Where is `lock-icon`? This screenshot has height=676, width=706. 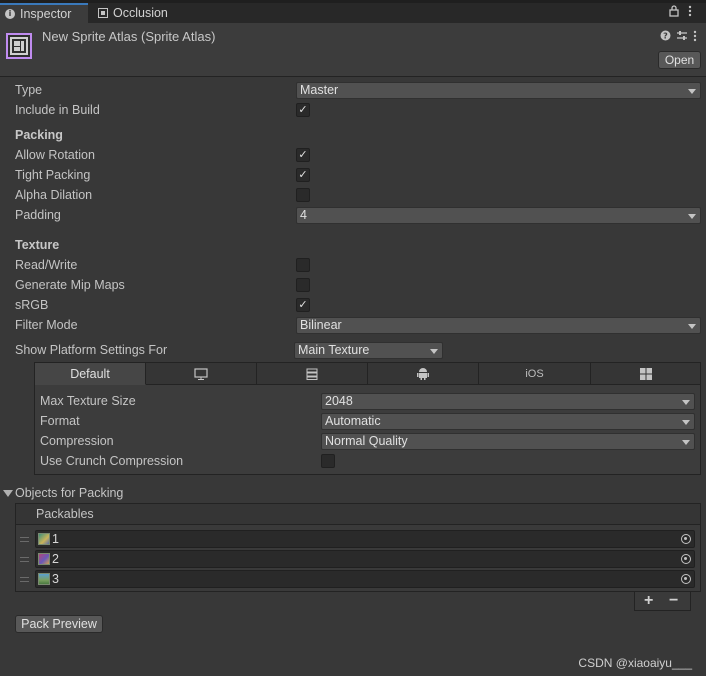
lock-icon is located at coordinates (674, 12).